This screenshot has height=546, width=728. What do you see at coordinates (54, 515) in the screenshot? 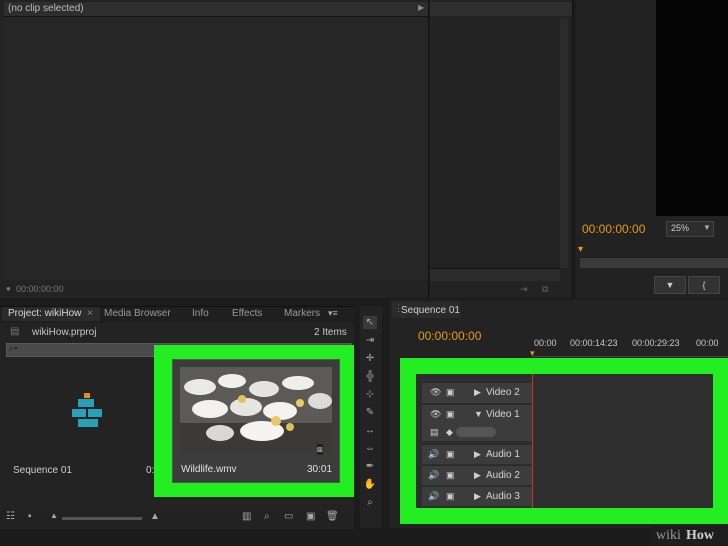
I see `zoom-out-icon: ▲` at bounding box center [54, 515].